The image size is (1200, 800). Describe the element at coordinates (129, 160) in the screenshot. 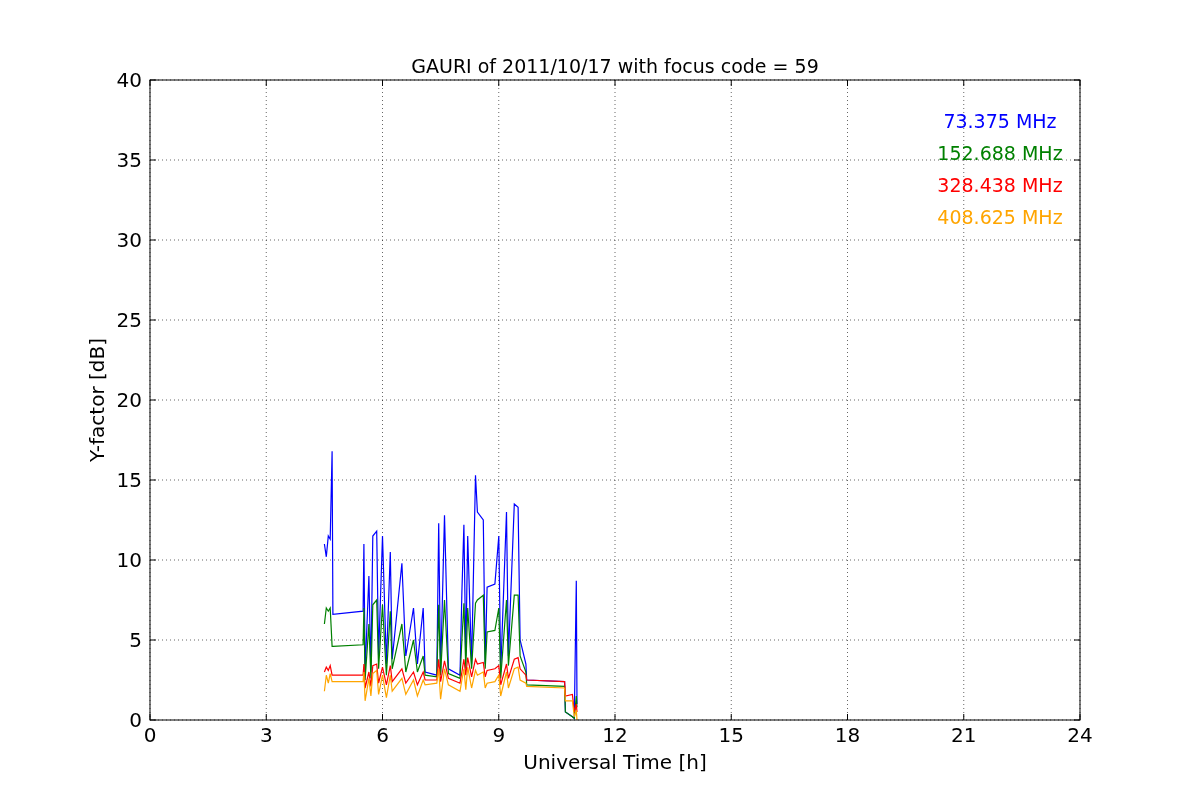

I see `y-tick-label: 35` at that location.